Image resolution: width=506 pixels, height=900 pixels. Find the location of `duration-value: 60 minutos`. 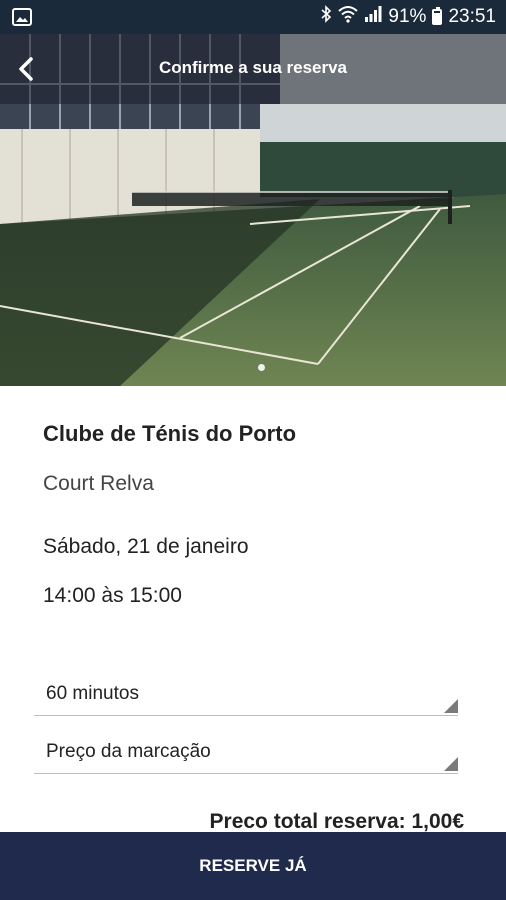

duration-value: 60 minutos is located at coordinates (92, 693).